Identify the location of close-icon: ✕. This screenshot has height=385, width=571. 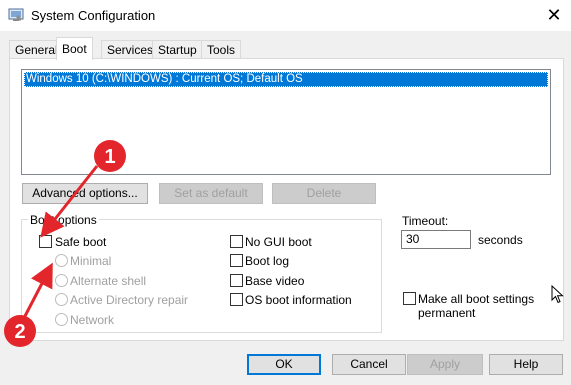
(554, 15).